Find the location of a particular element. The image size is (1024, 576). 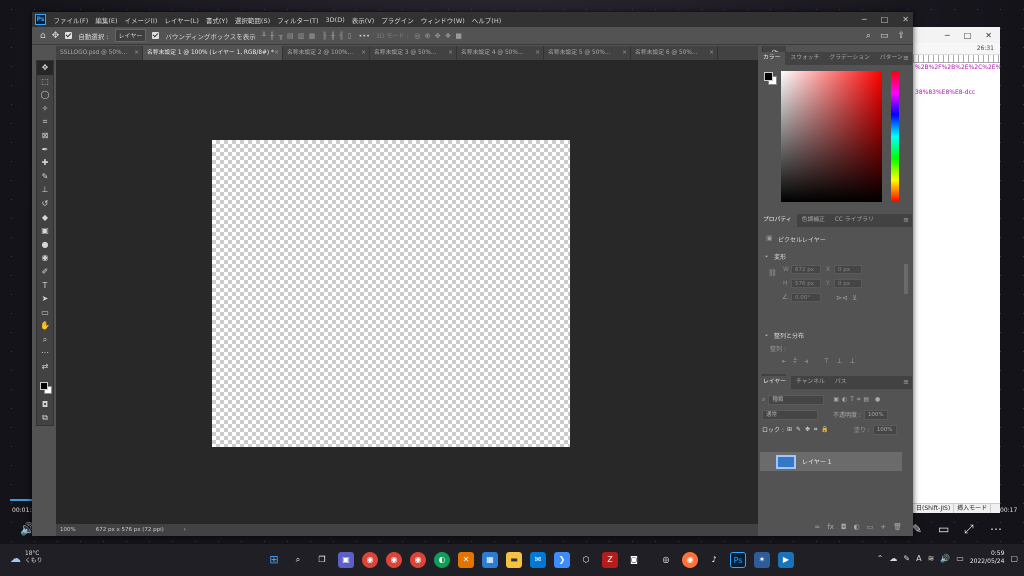

swap-colors-icon: ⇄ is located at coordinates (45, 367).